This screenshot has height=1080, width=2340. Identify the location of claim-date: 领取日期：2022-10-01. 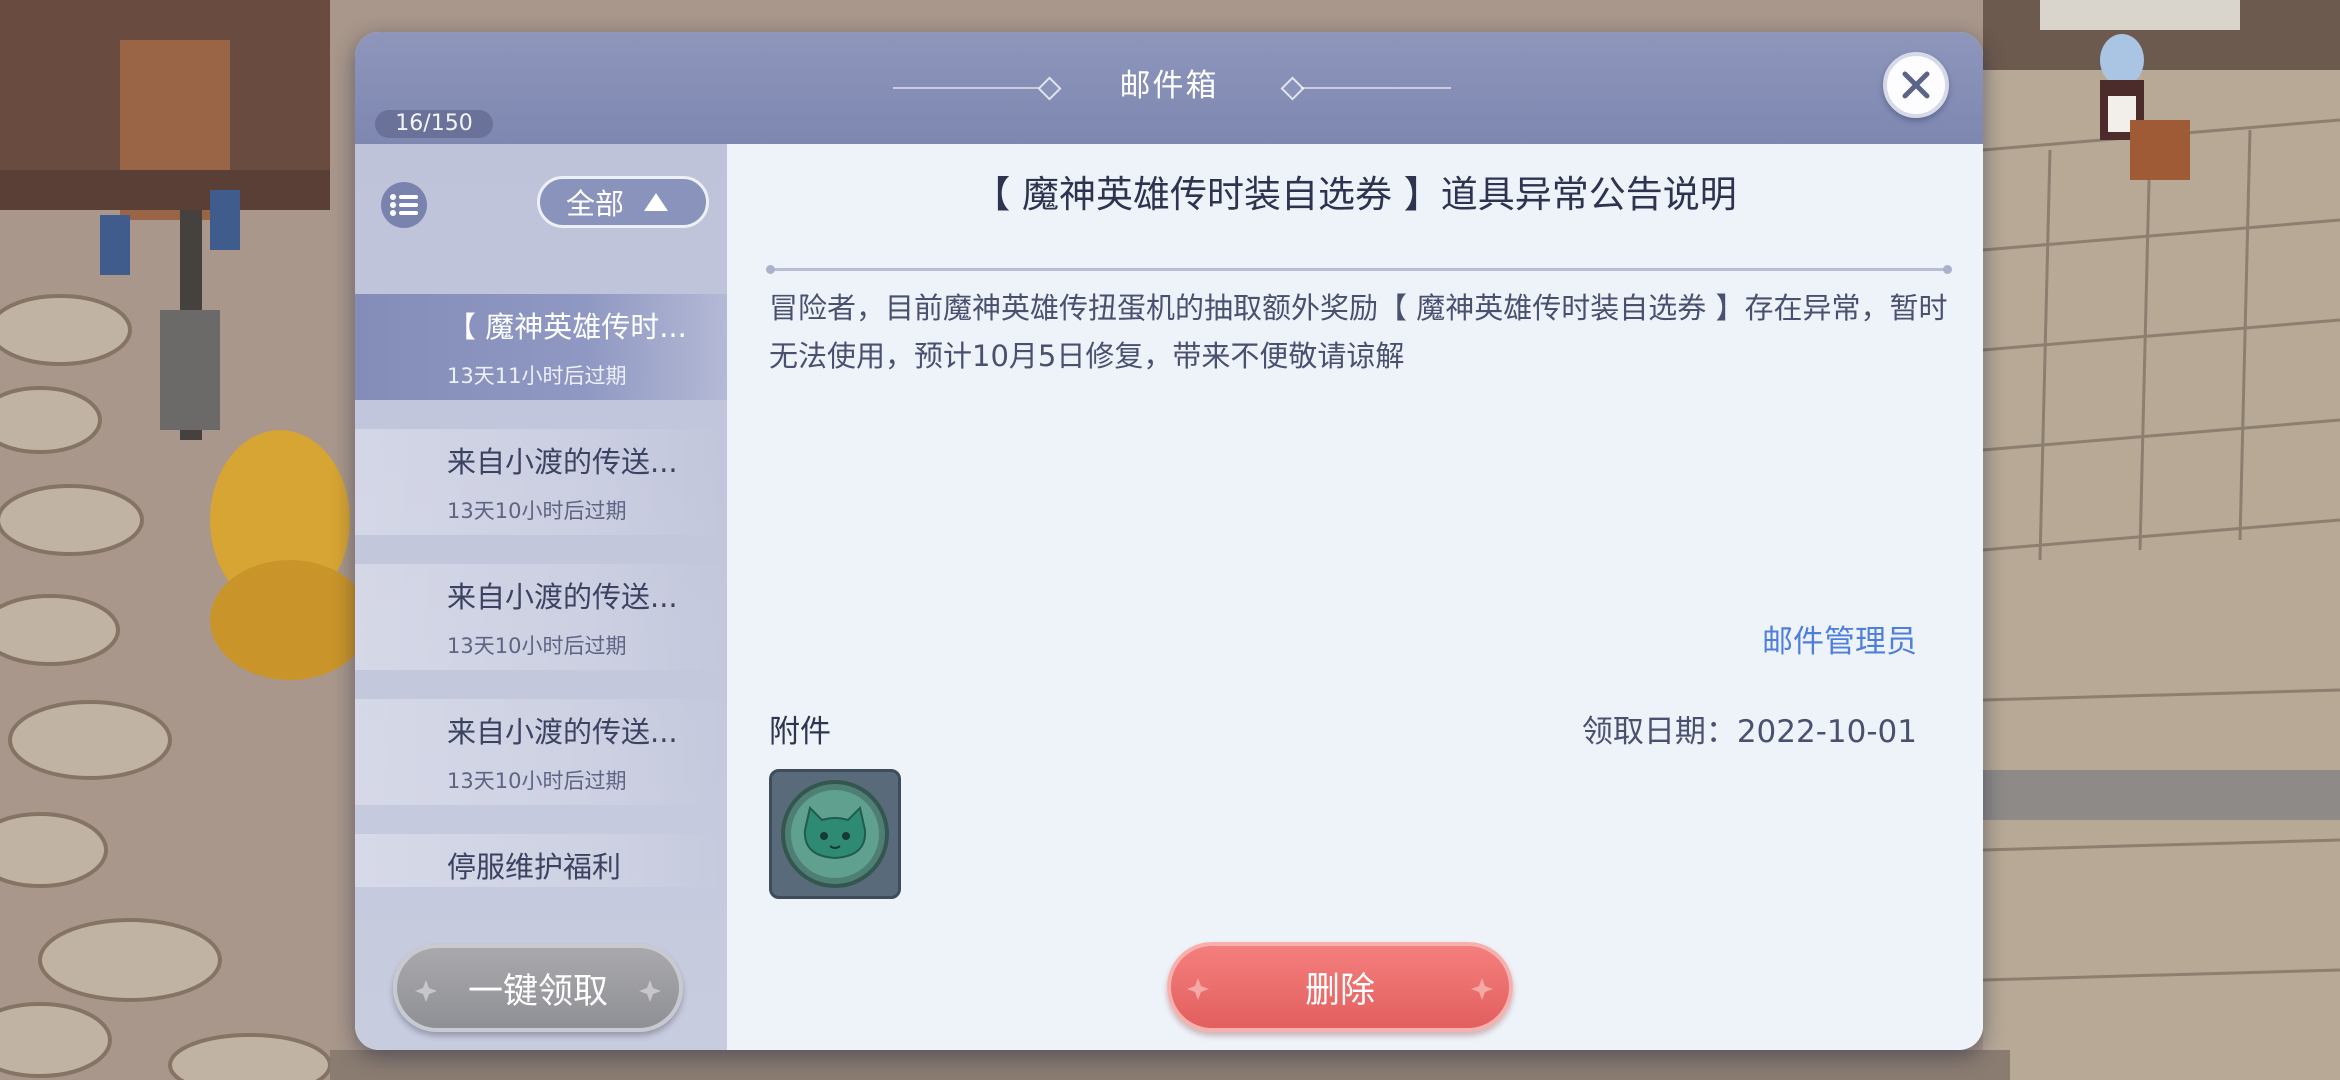
(1749, 732).